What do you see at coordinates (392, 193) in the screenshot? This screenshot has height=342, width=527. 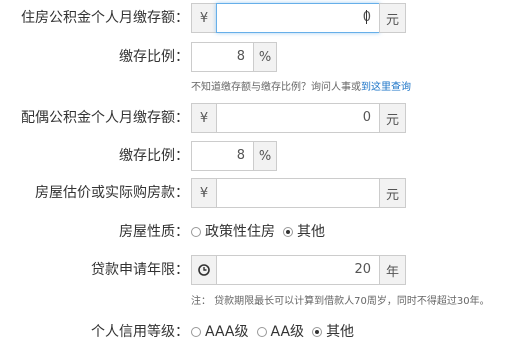 I see `house-price-unit-addon: 元` at bounding box center [392, 193].